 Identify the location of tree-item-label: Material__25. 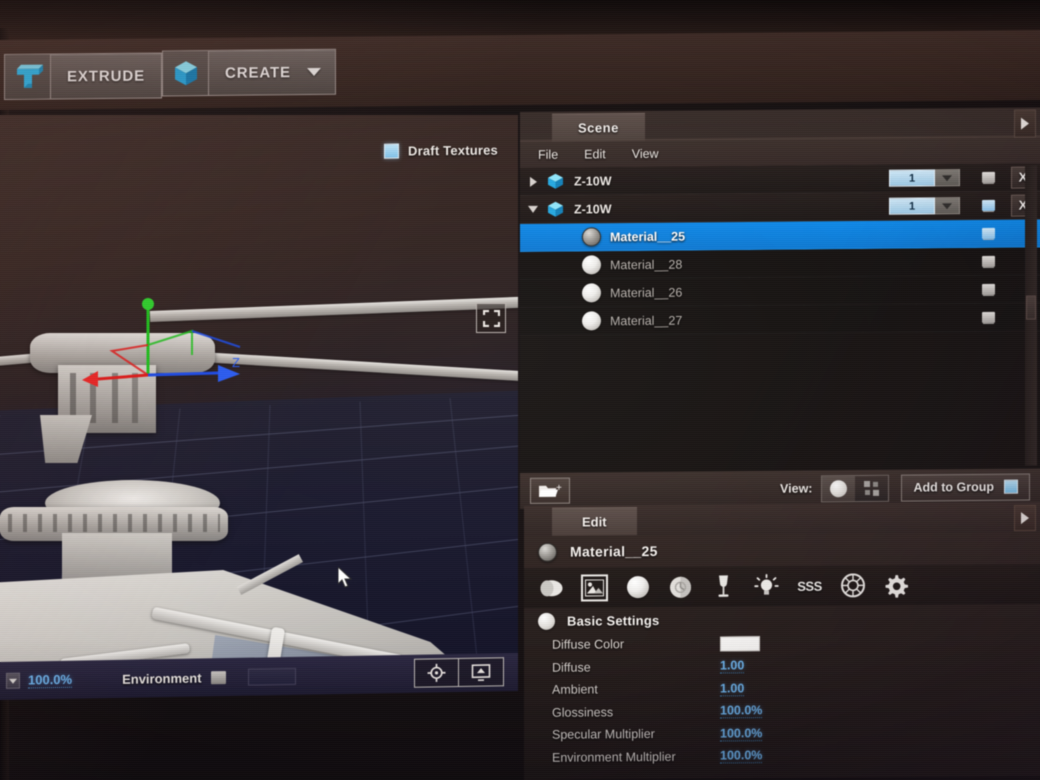
(648, 236).